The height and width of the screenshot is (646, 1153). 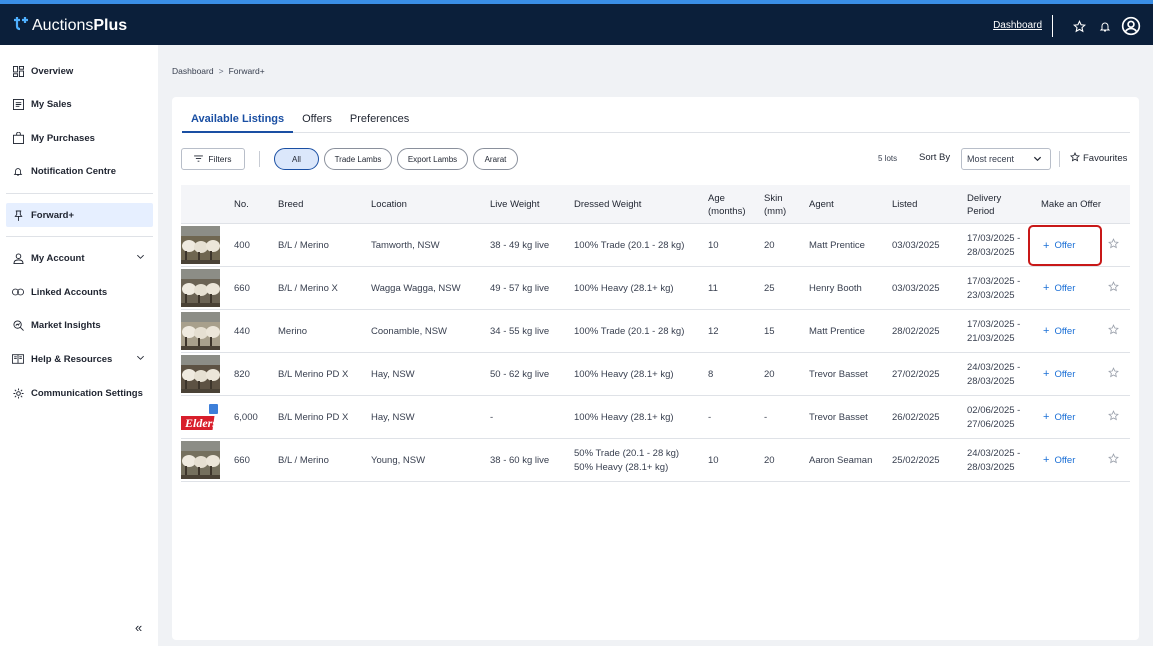 What do you see at coordinates (1023, 26) in the screenshot?
I see `dashboard-link: Dashboard` at bounding box center [1023, 26].